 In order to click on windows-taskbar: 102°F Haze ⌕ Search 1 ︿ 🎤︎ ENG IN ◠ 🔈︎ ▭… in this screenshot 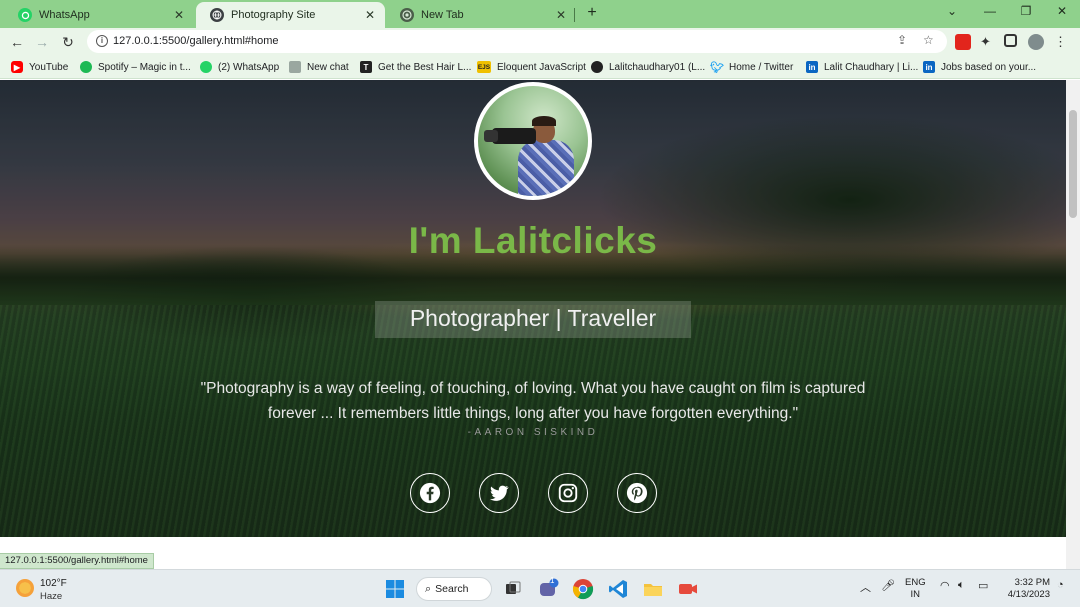, I will do `click(540, 588)`.